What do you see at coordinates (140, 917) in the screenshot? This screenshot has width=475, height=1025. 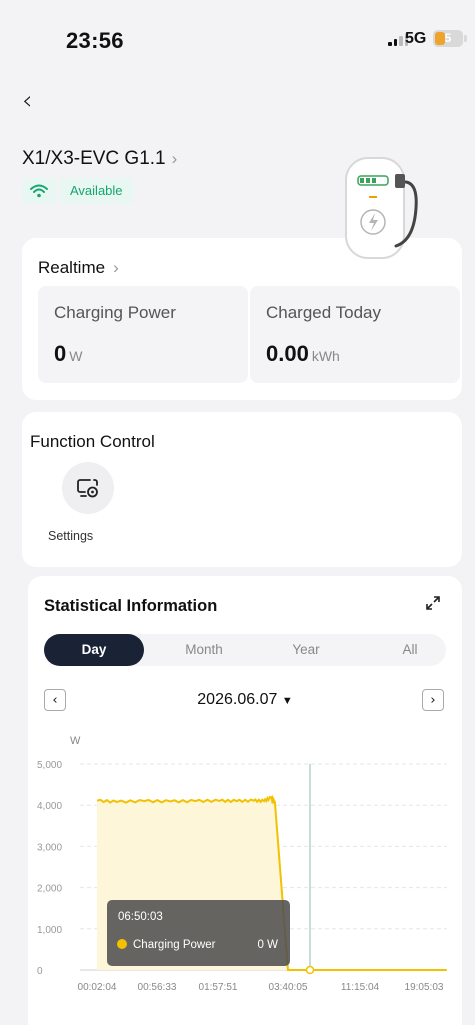 I see `tooltip-time: 06:50:03` at bounding box center [140, 917].